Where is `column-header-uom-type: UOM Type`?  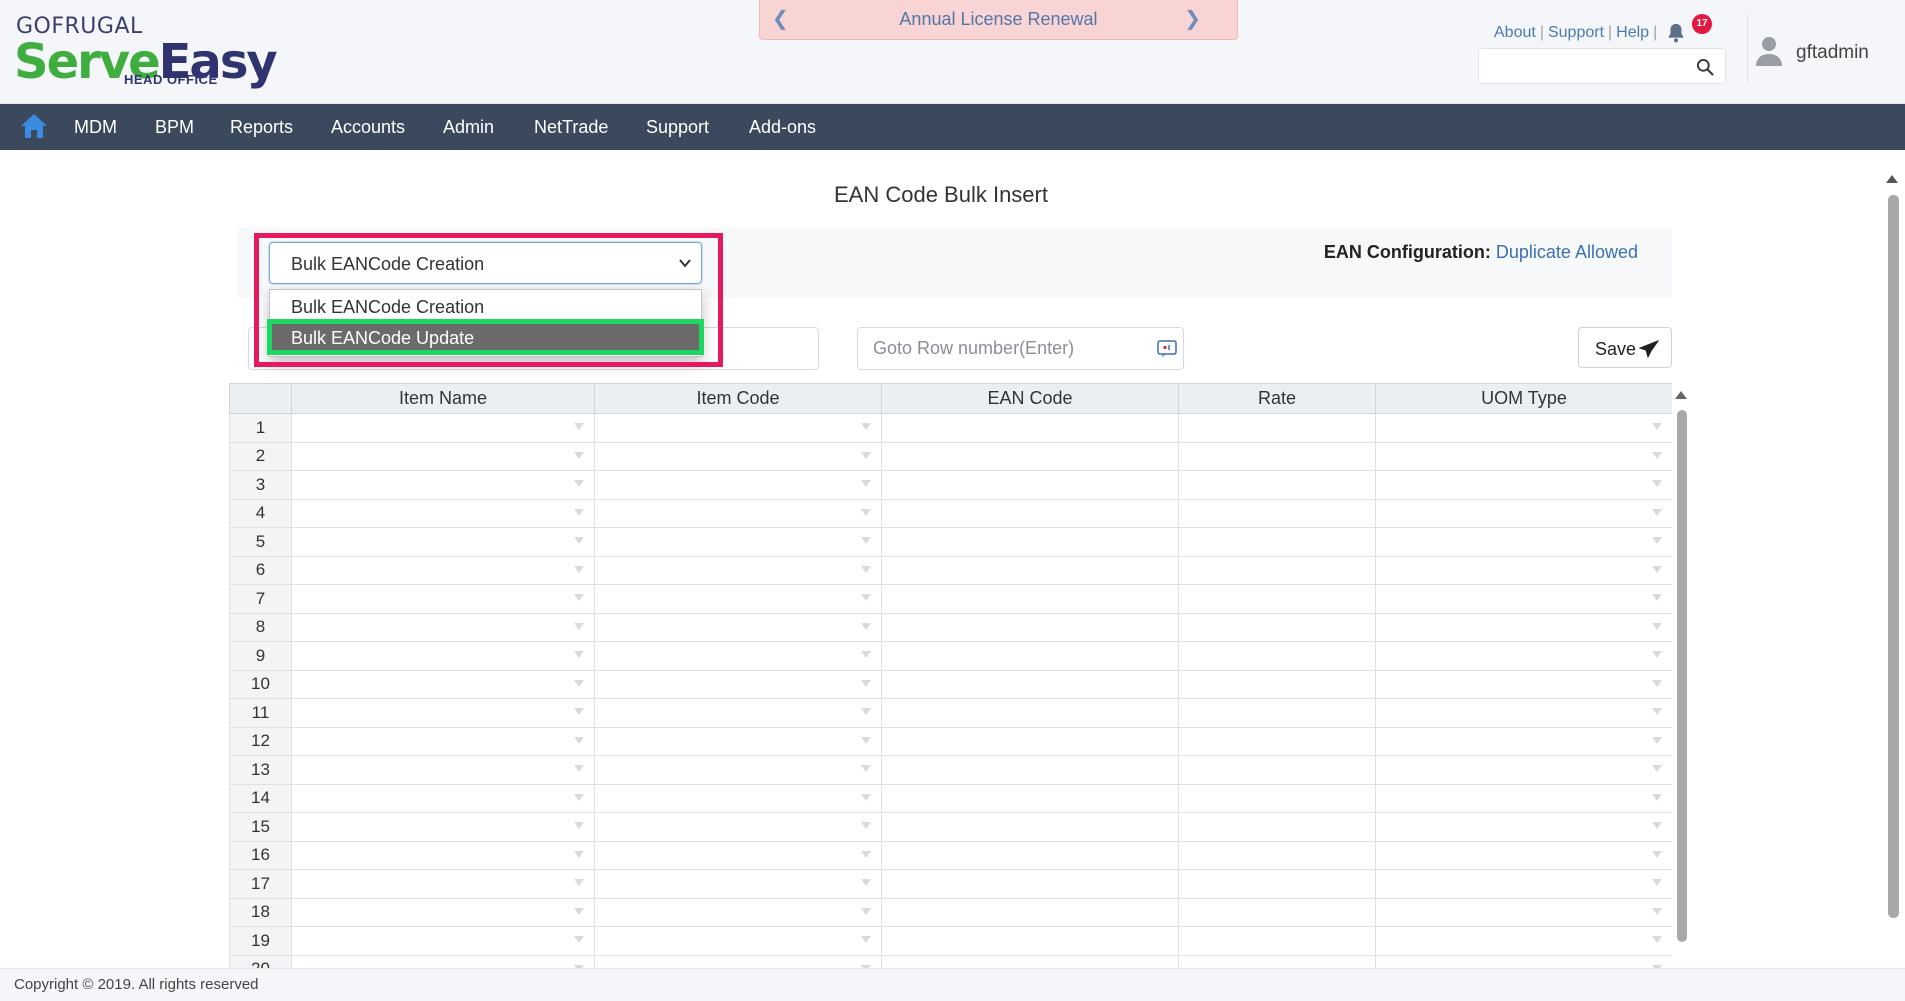
column-header-uom-type: UOM Type is located at coordinates (1523, 398).